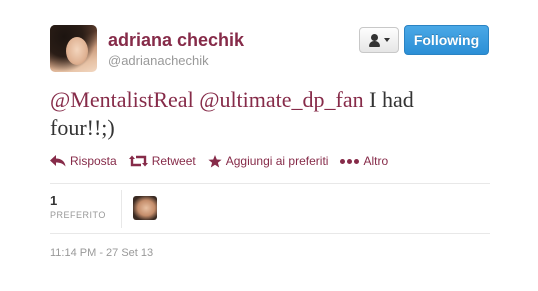 Image resolution: width=538 pixels, height=291 pixels. What do you see at coordinates (78, 215) in the screenshot?
I see `favorites-label: PREFERITO` at bounding box center [78, 215].